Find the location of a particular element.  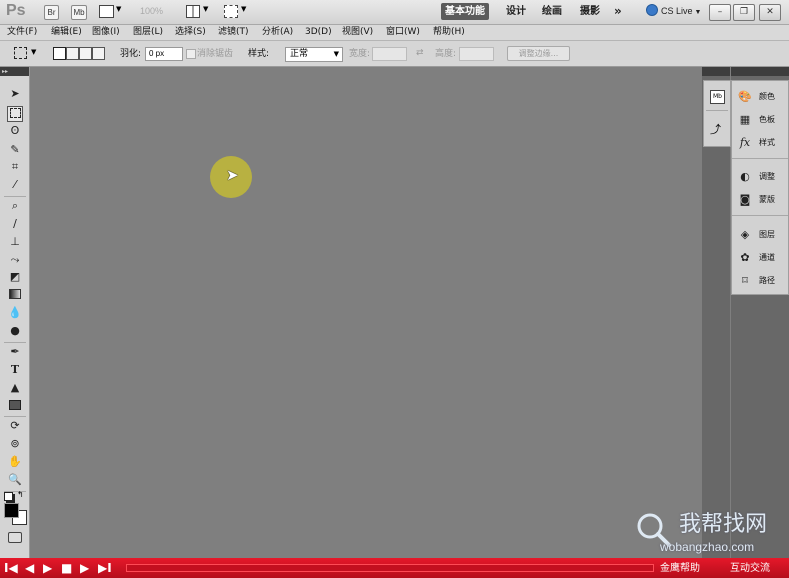

cs-live-label: CS Live is located at coordinates (677, 11).